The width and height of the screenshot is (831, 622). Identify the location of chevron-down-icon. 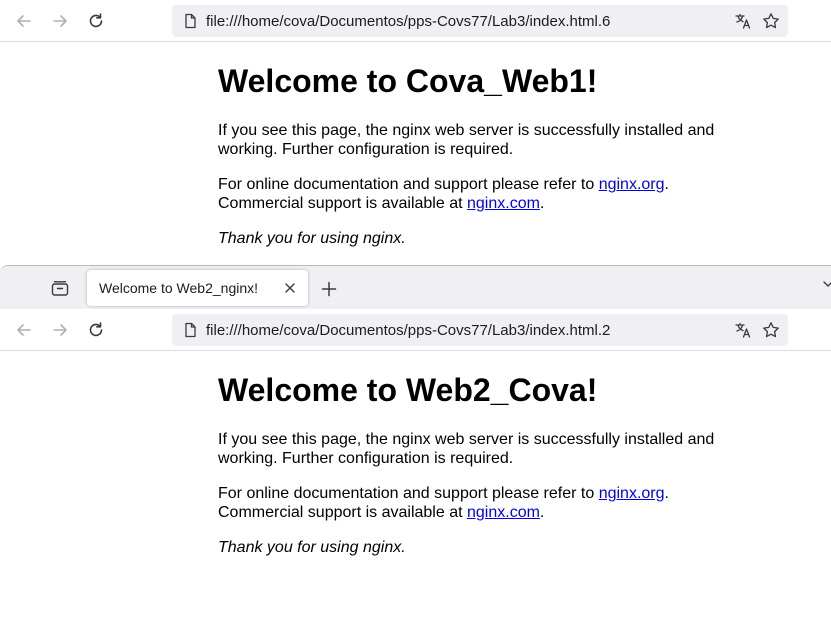
(826, 284).